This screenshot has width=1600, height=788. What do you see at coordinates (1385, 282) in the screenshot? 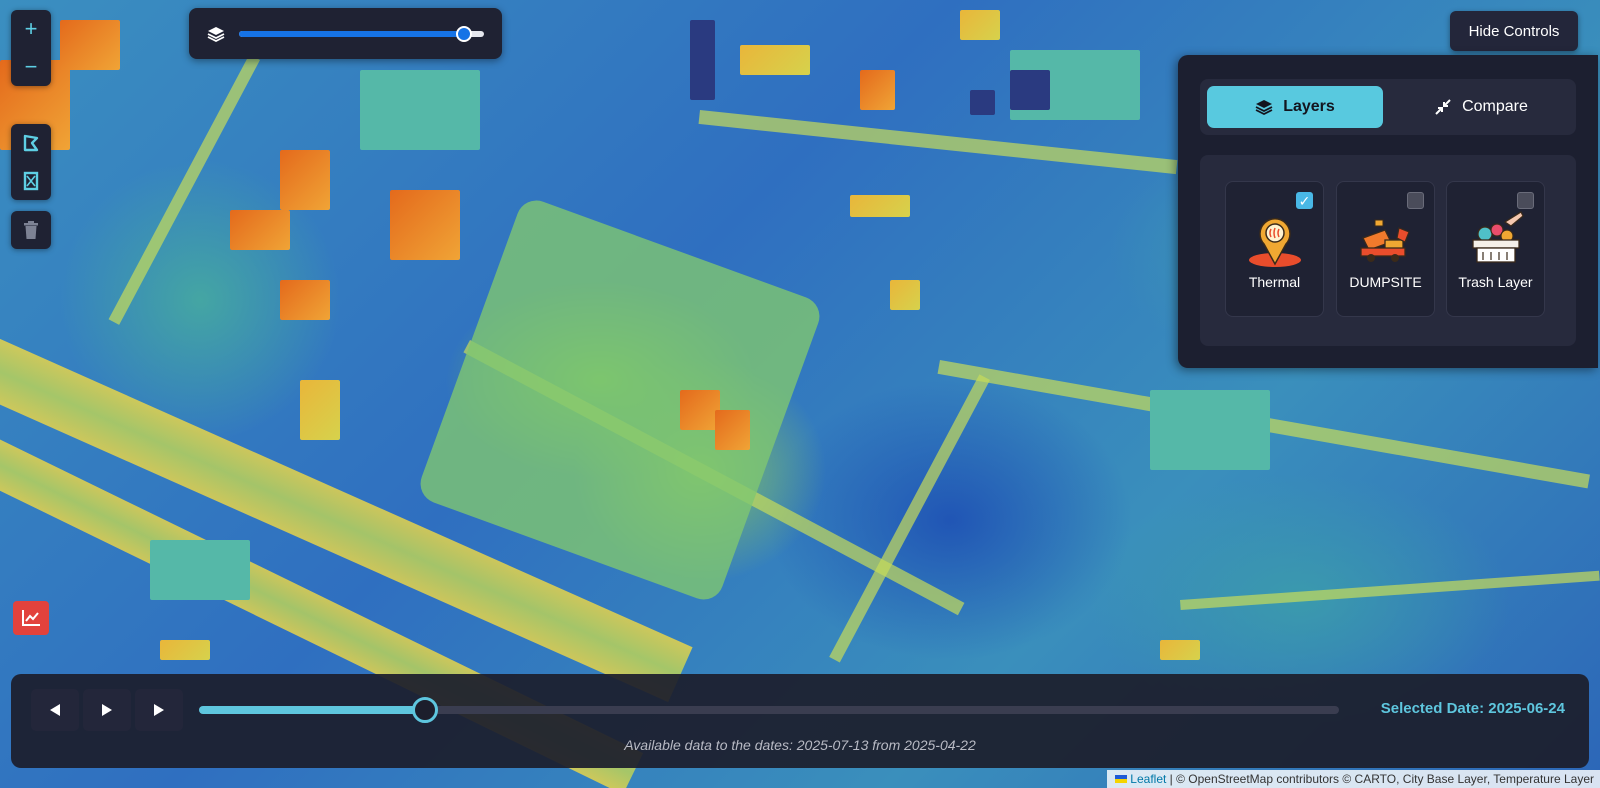
I see `dumpsite-label: DUMPSITE` at bounding box center [1385, 282].